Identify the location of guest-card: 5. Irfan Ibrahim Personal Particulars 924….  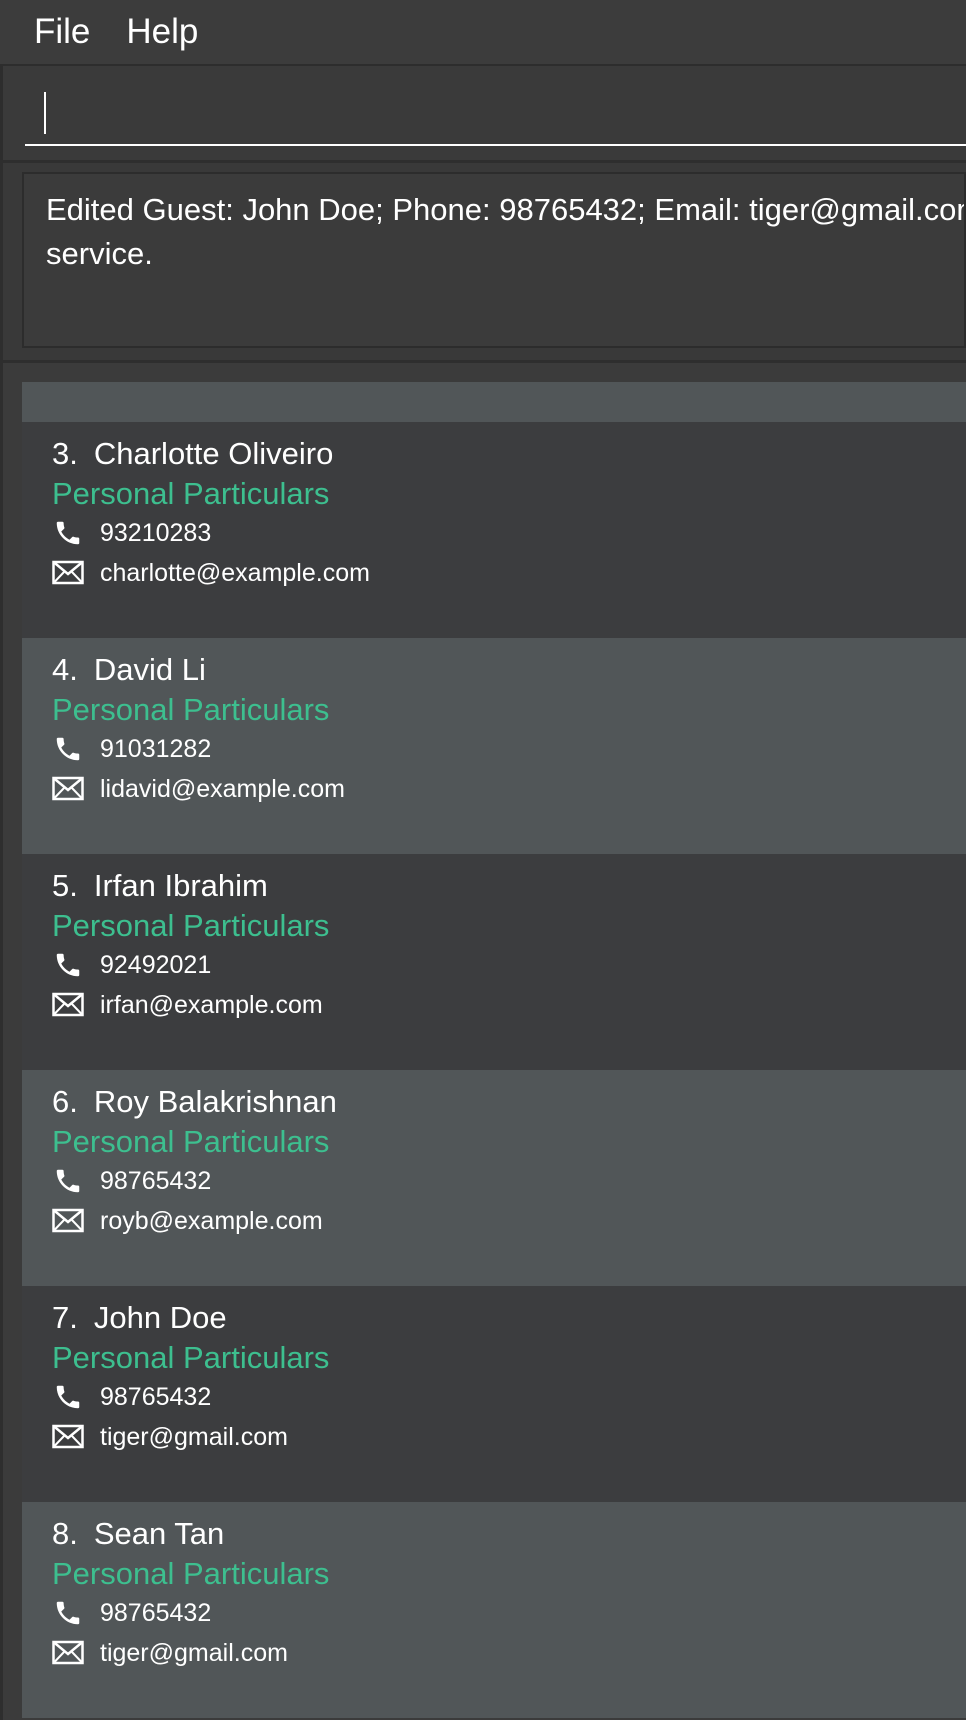
(494, 962).